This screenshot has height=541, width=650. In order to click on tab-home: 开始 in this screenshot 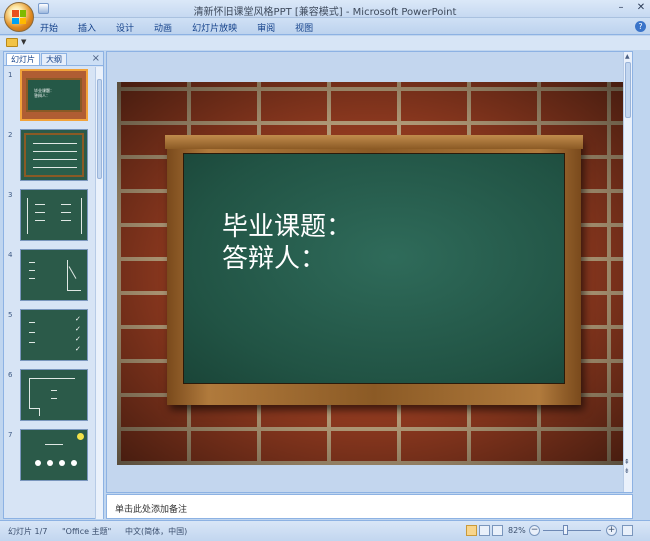, I will do `click(49, 27)`.